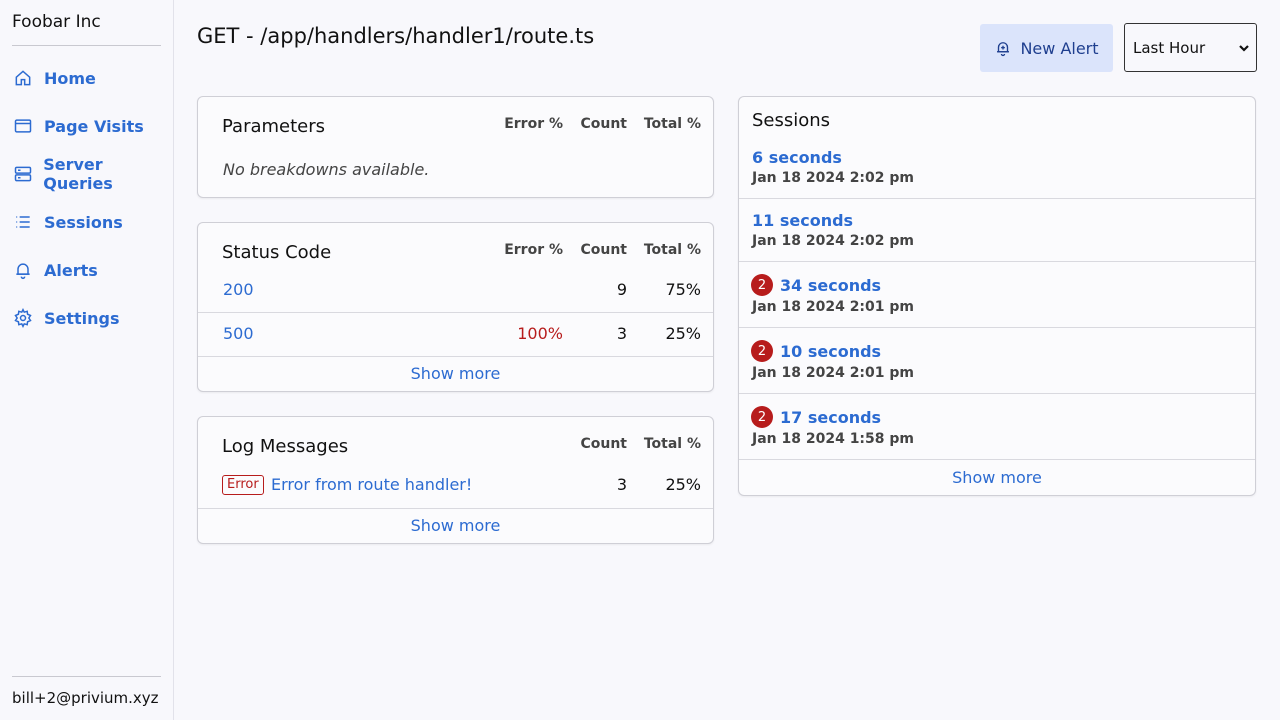 The width and height of the screenshot is (1280, 720). What do you see at coordinates (82, 318) in the screenshot?
I see `sidebar-item-label: Settings` at bounding box center [82, 318].